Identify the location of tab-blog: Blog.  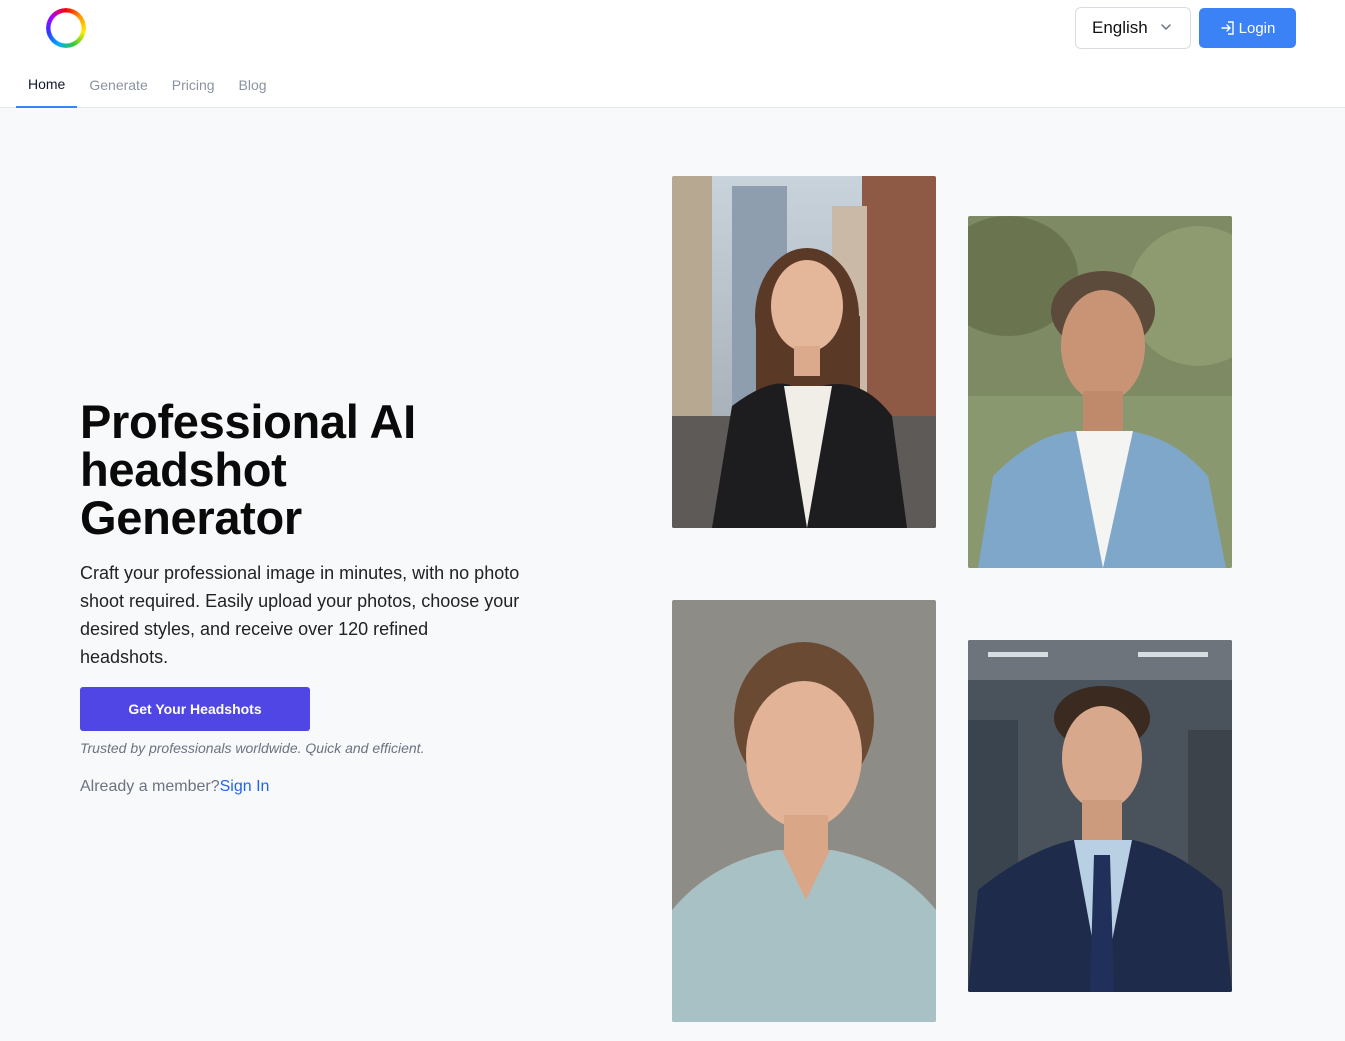
(253, 85).